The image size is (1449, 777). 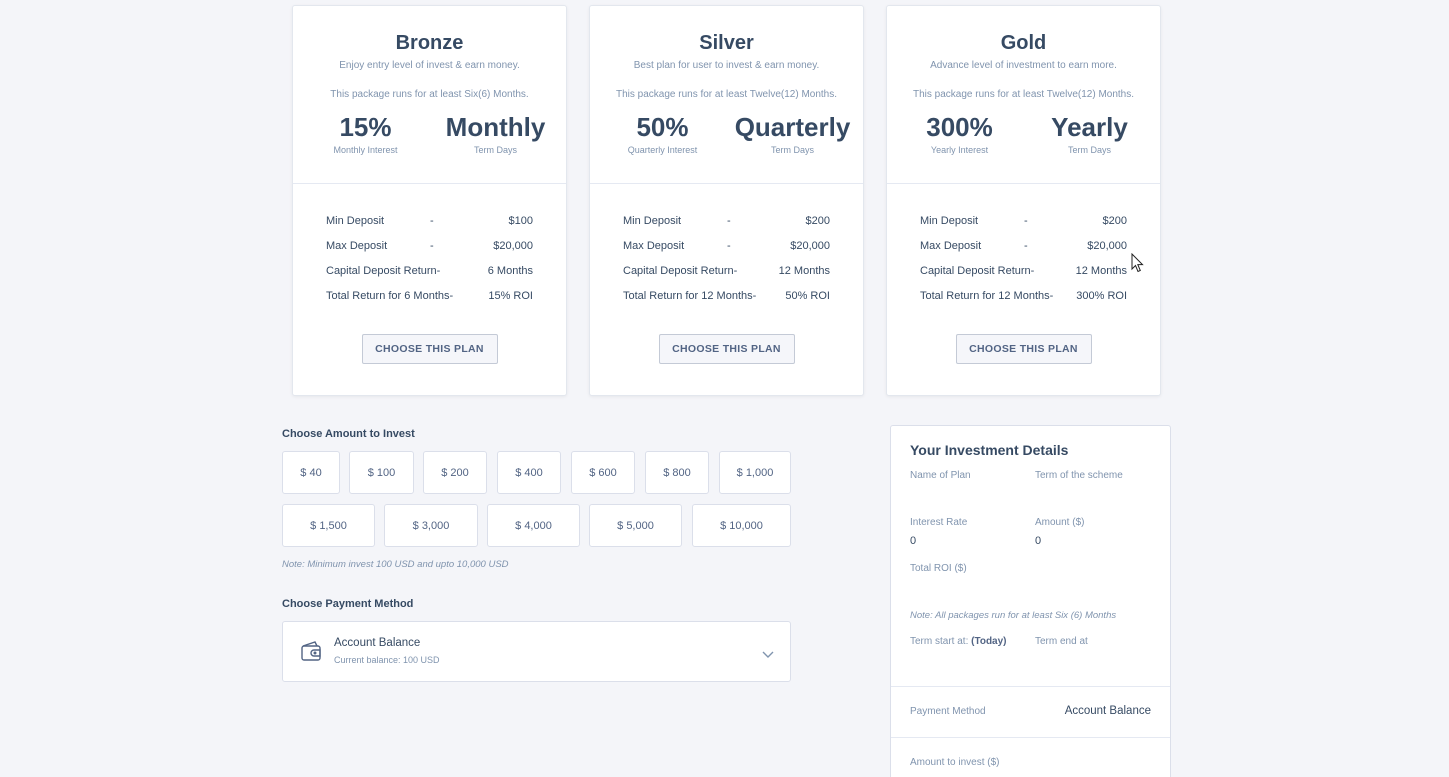 What do you see at coordinates (377, 643) in the screenshot?
I see `payment-method-name: Account Balance` at bounding box center [377, 643].